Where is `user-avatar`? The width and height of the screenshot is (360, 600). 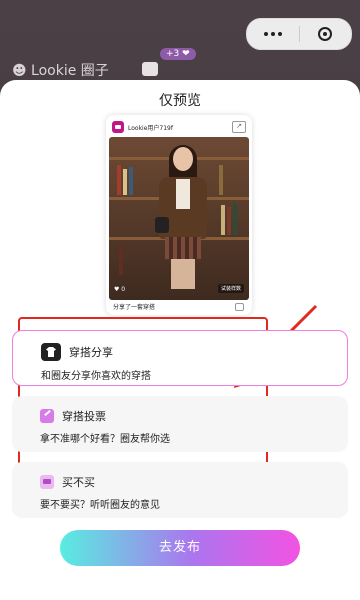
user-avatar is located at coordinates (118, 127).